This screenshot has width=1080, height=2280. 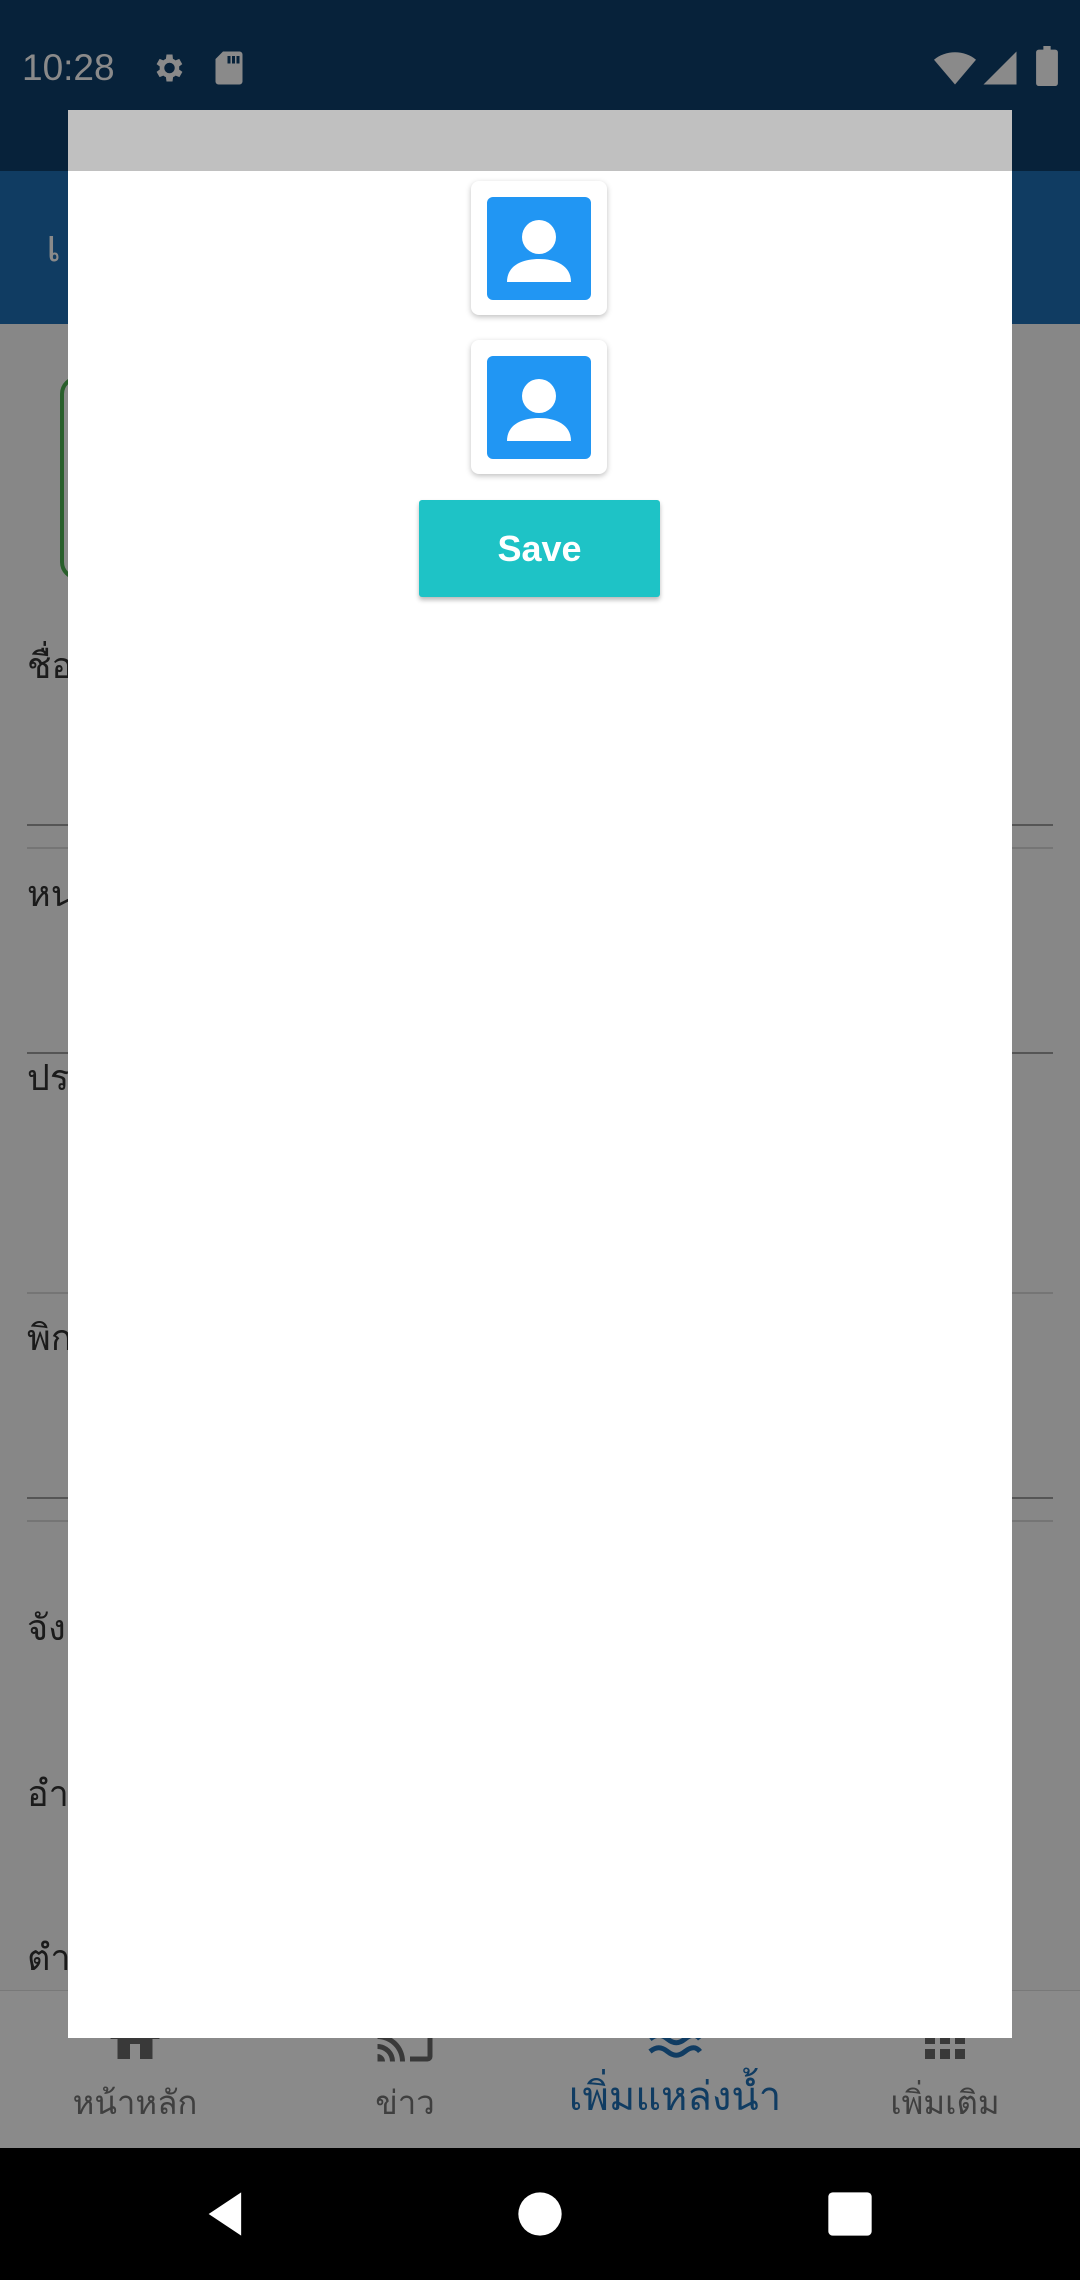 I want to click on save-button: Save, so click(x=539, y=548).